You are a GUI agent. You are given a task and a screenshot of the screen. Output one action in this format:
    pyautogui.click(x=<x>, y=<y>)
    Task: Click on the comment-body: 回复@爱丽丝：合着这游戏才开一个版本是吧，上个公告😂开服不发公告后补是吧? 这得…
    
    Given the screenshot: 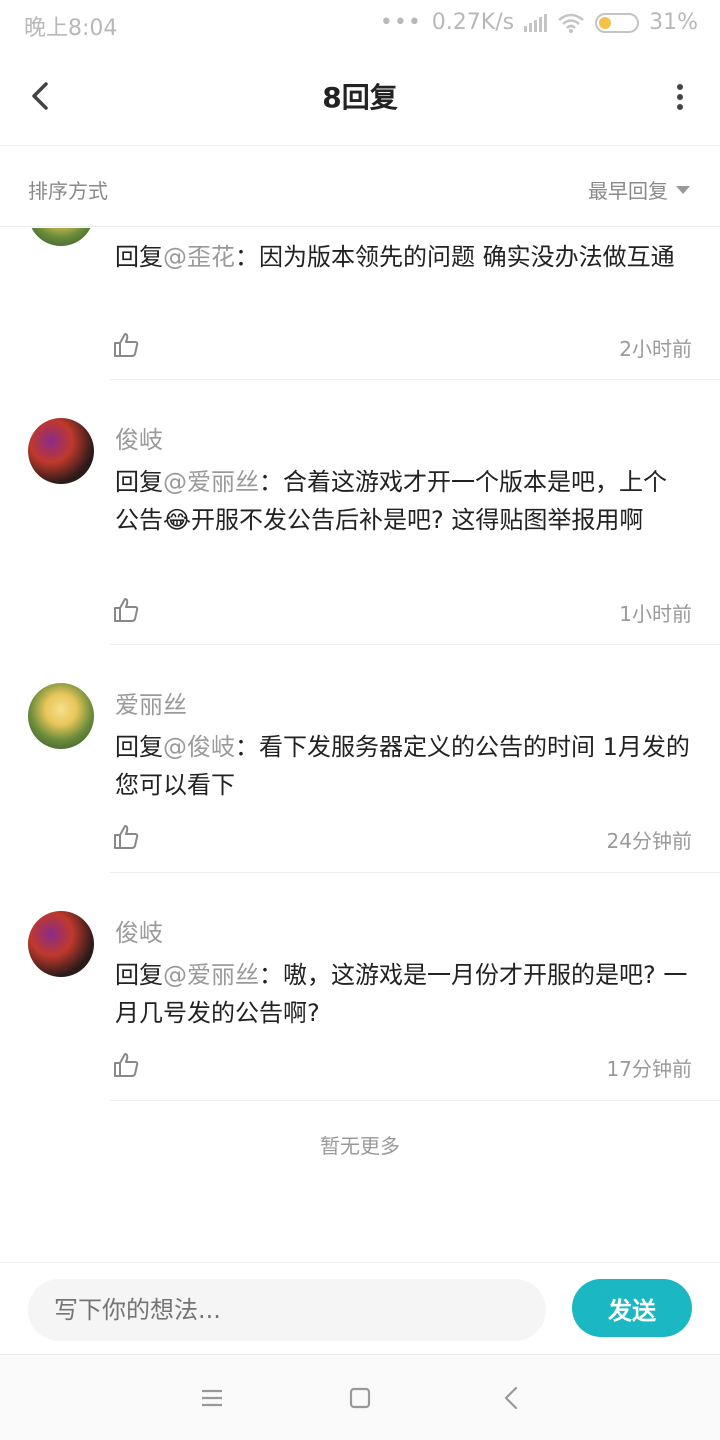 What is the action you would take?
    pyautogui.click(x=402, y=501)
    